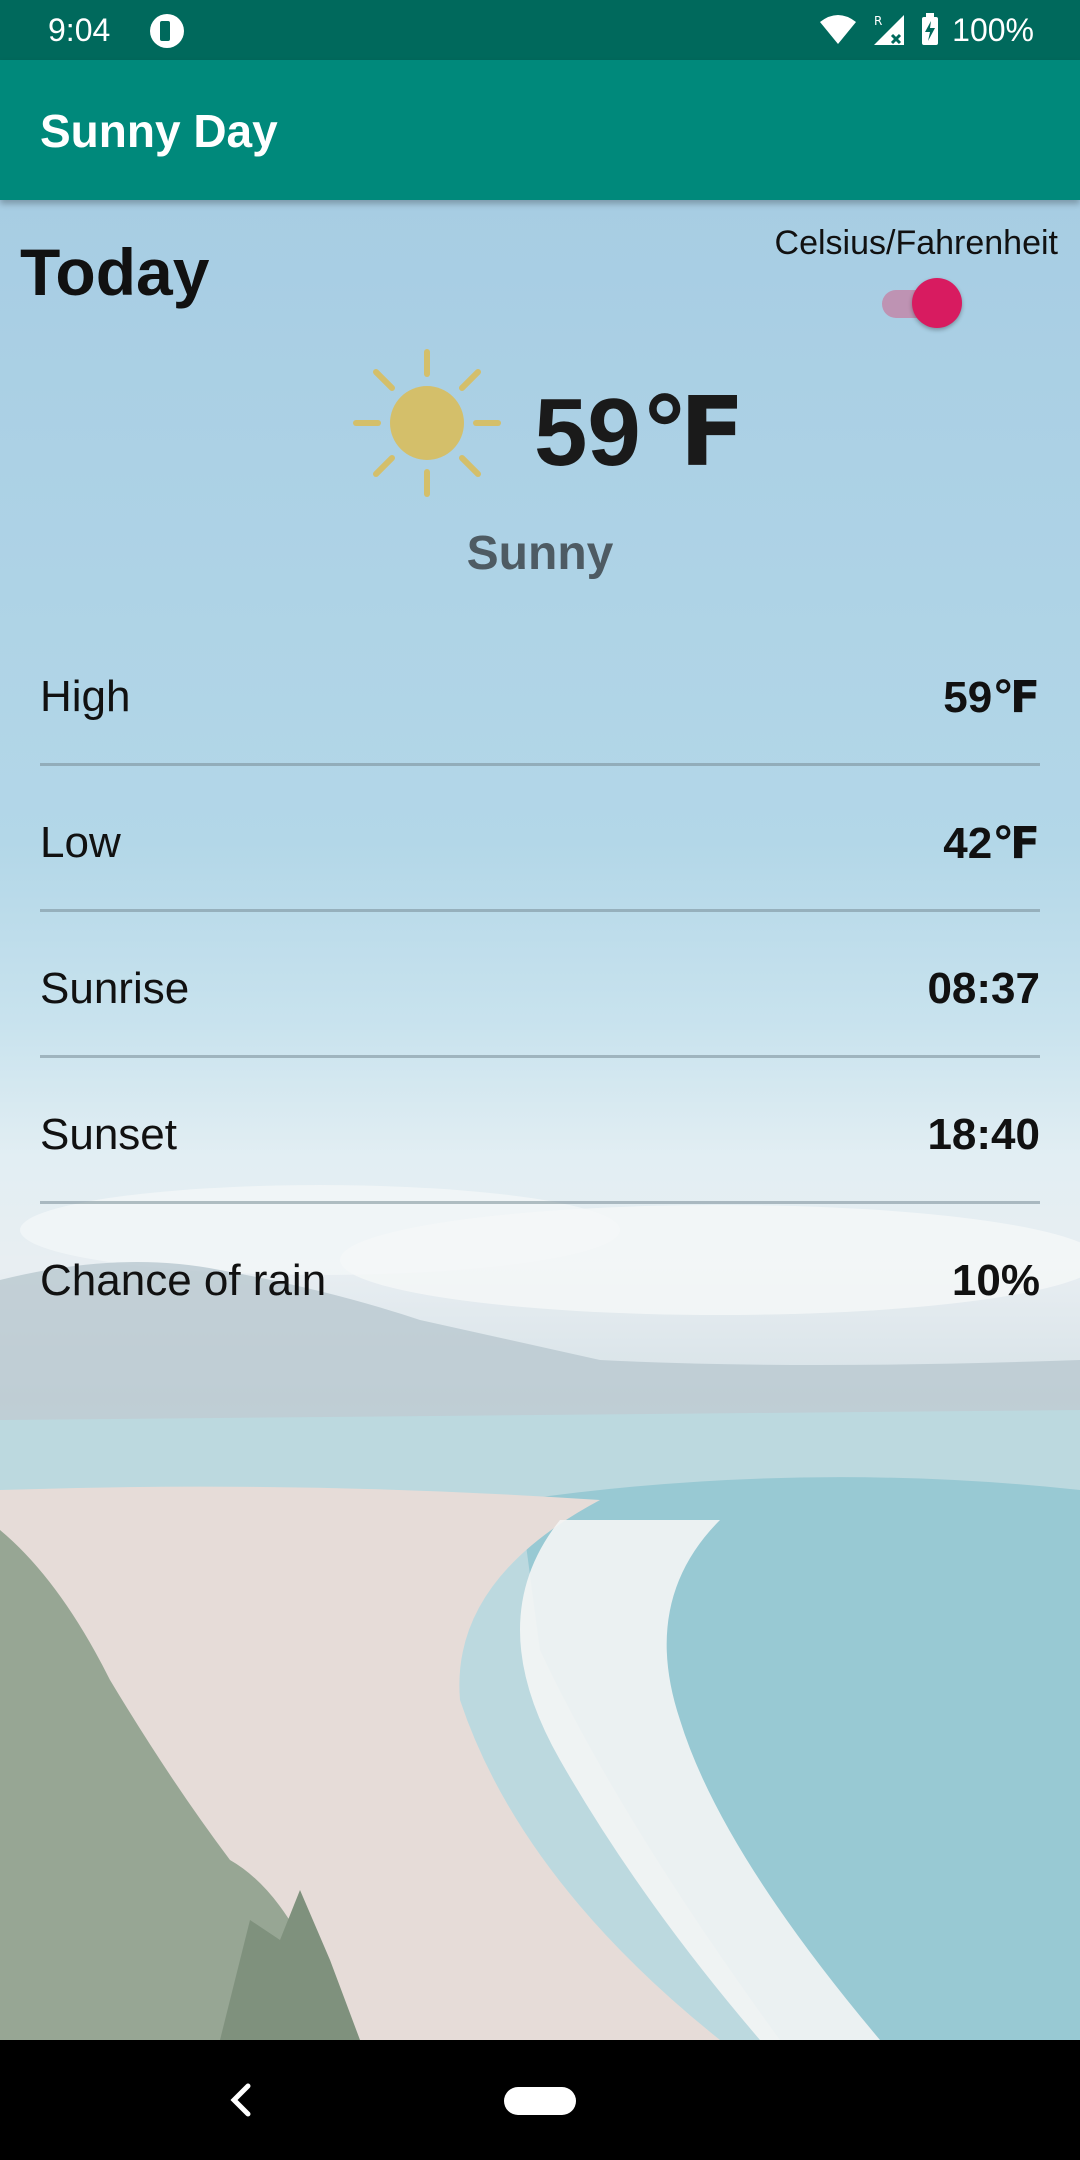  I want to click on detail-row-sunrise: Sunrise 08:37, so click(540, 985).